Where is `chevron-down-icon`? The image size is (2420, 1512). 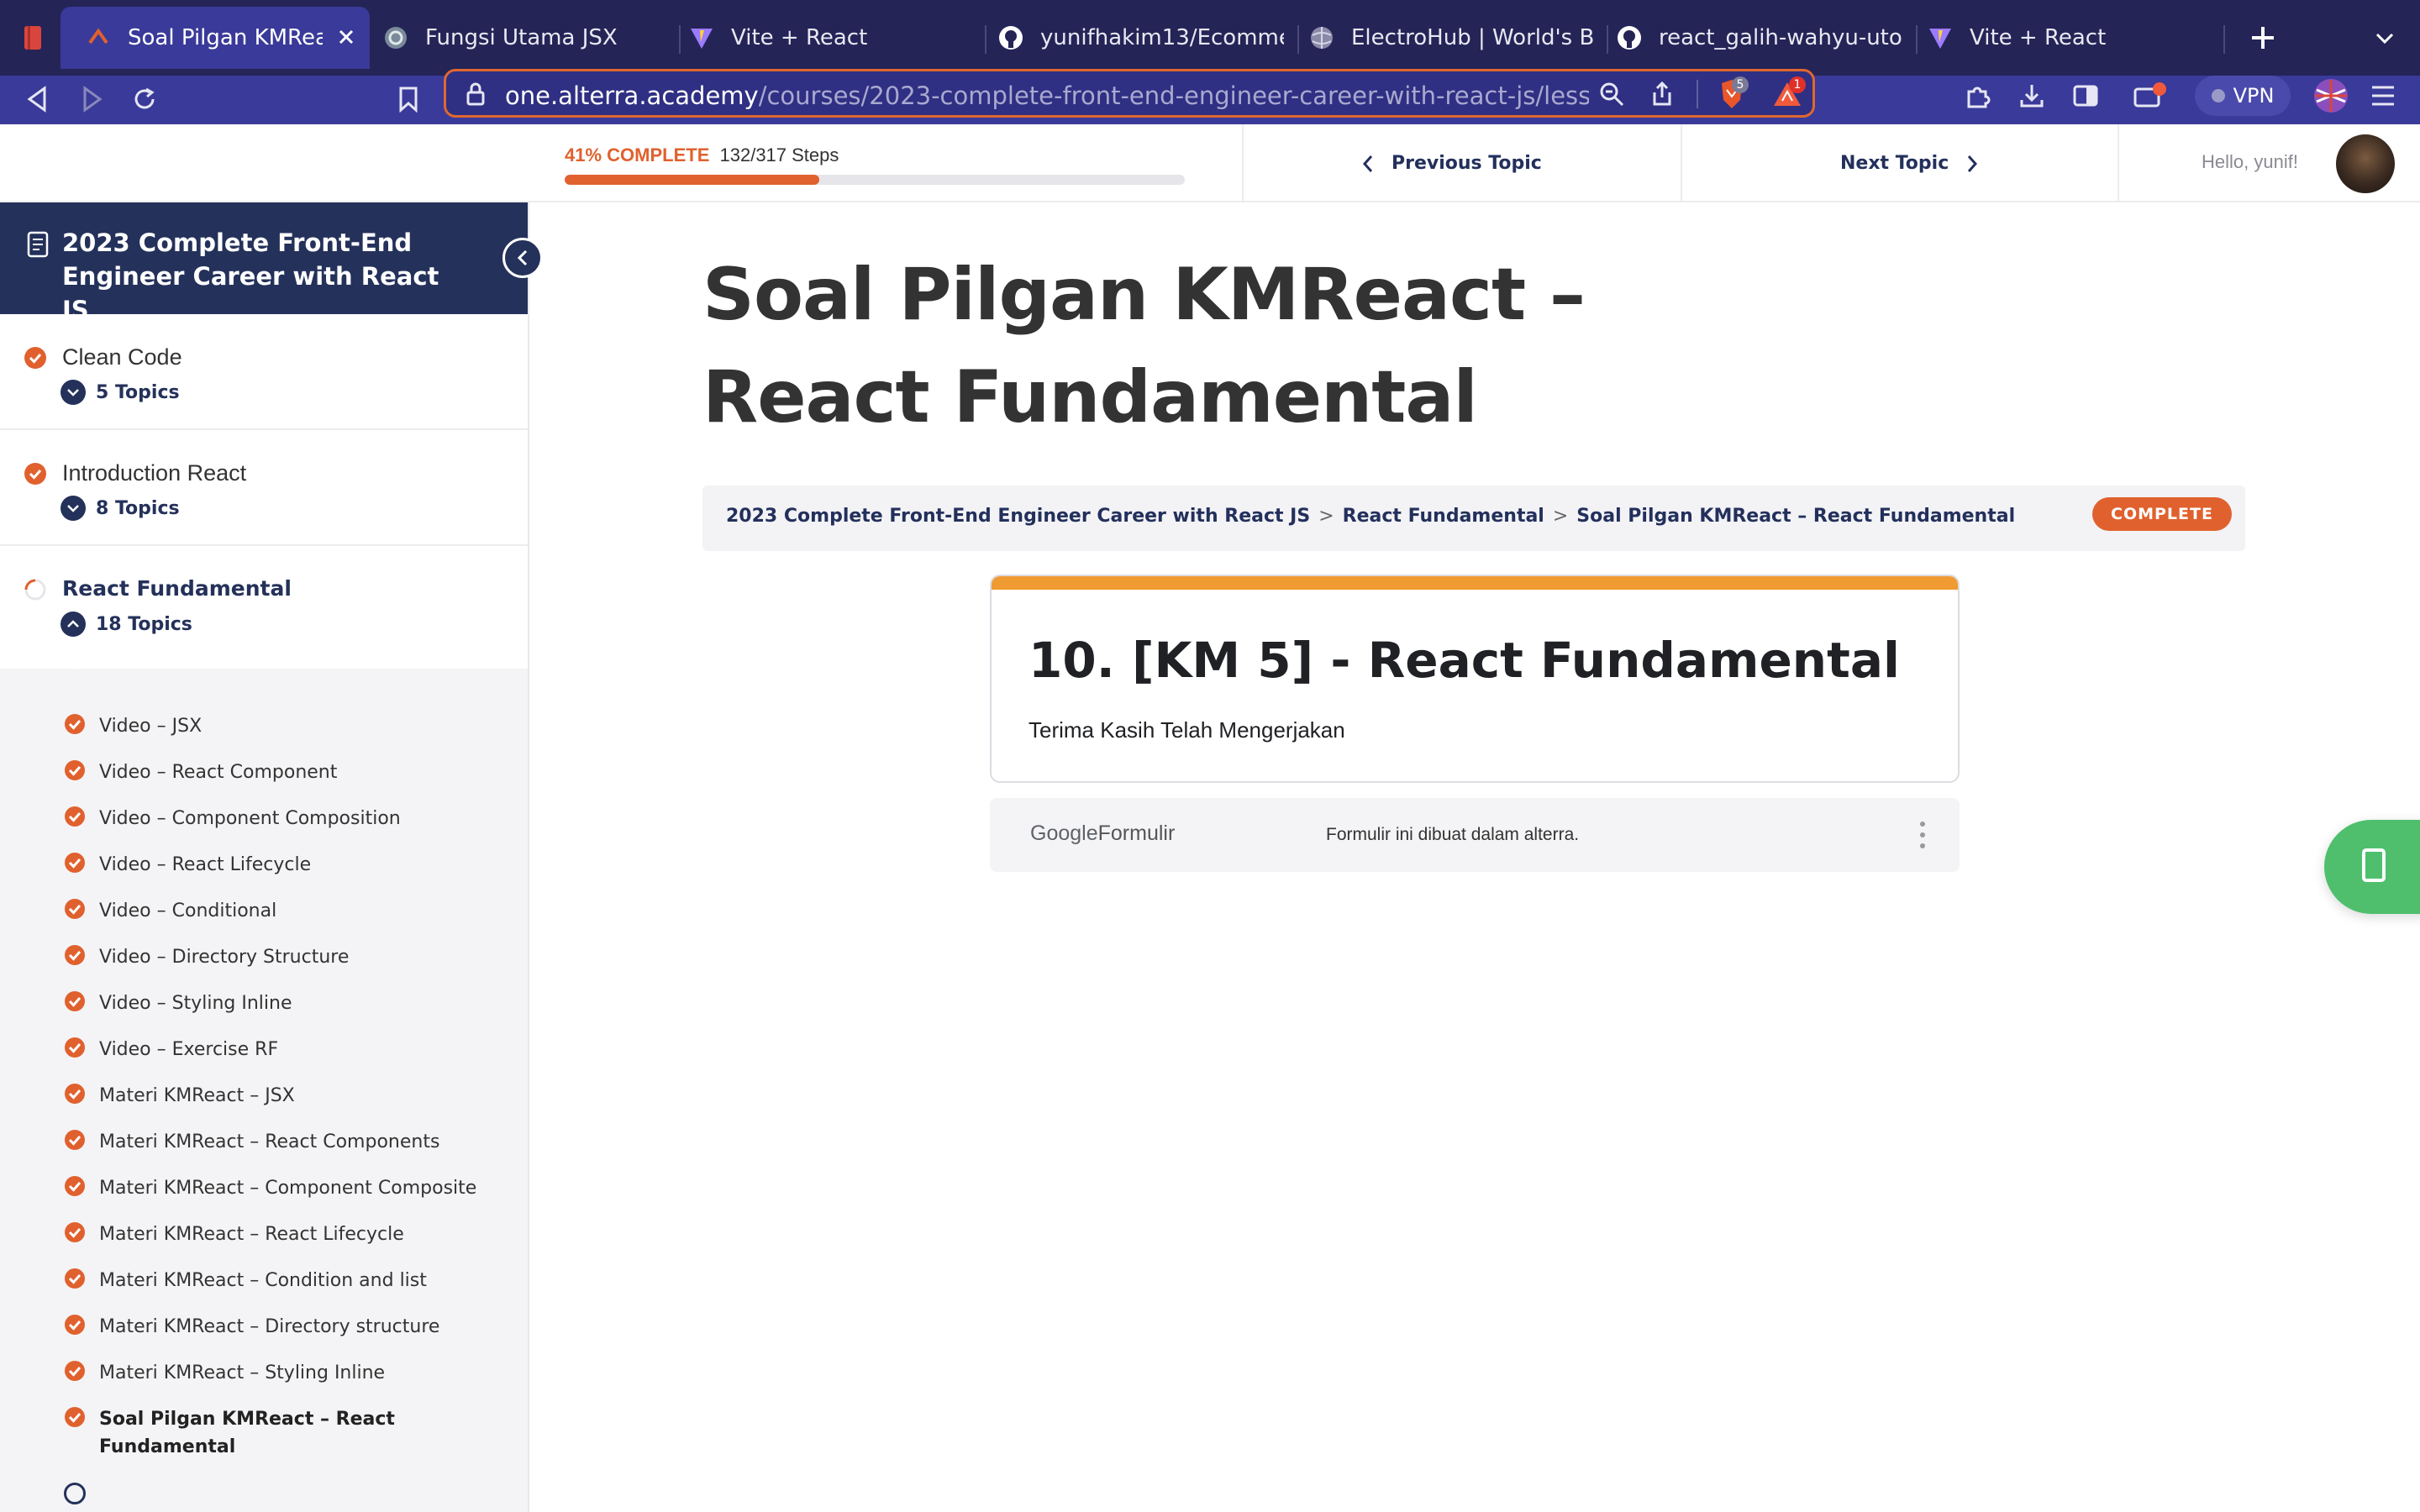
chevron-down-icon is located at coordinates (73, 392).